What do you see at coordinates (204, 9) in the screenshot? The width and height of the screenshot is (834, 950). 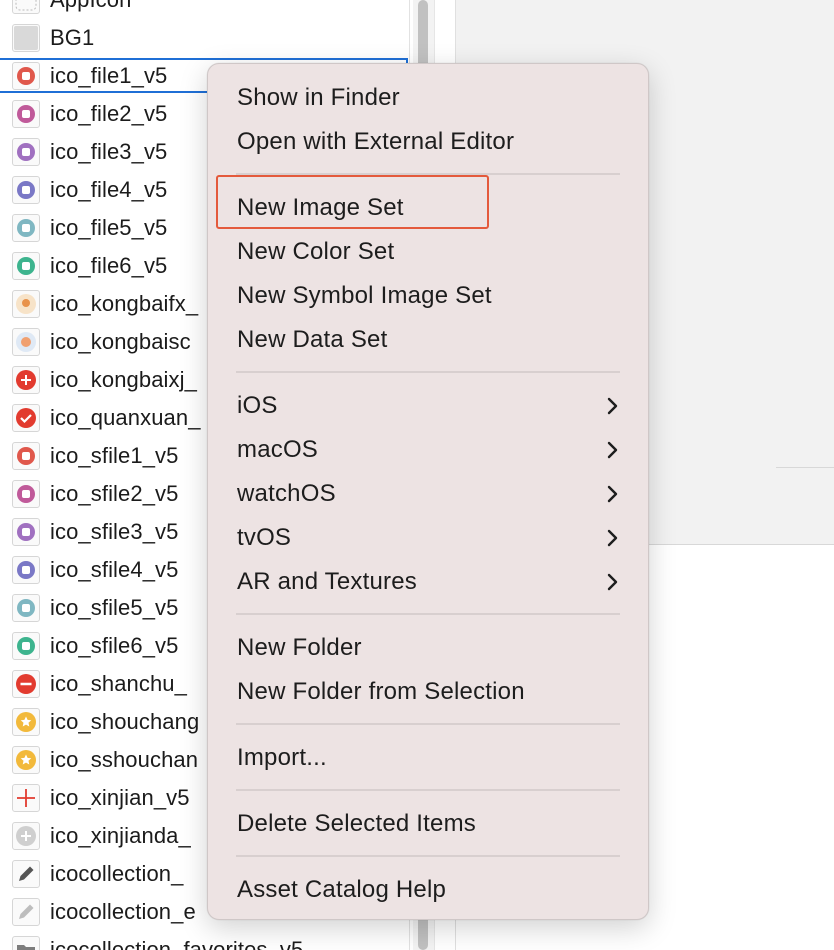 I see `asset-list-item: AppIcon` at bounding box center [204, 9].